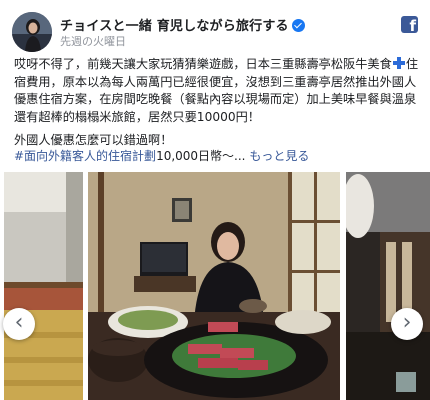 This screenshot has height=400, width=430. What do you see at coordinates (398, 63) in the screenshot?
I see `plus-emoji-icon` at bounding box center [398, 63].